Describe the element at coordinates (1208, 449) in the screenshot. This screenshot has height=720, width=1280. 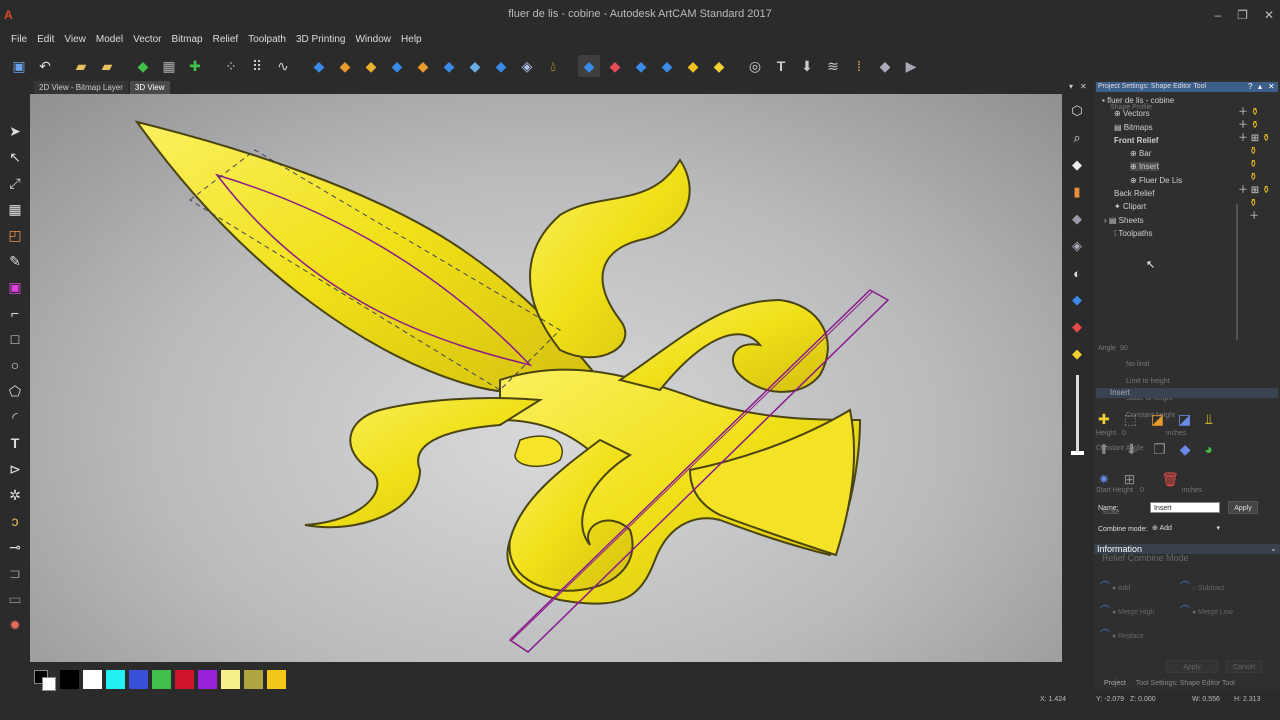
I see `shape-green-icon: ◕` at that location.